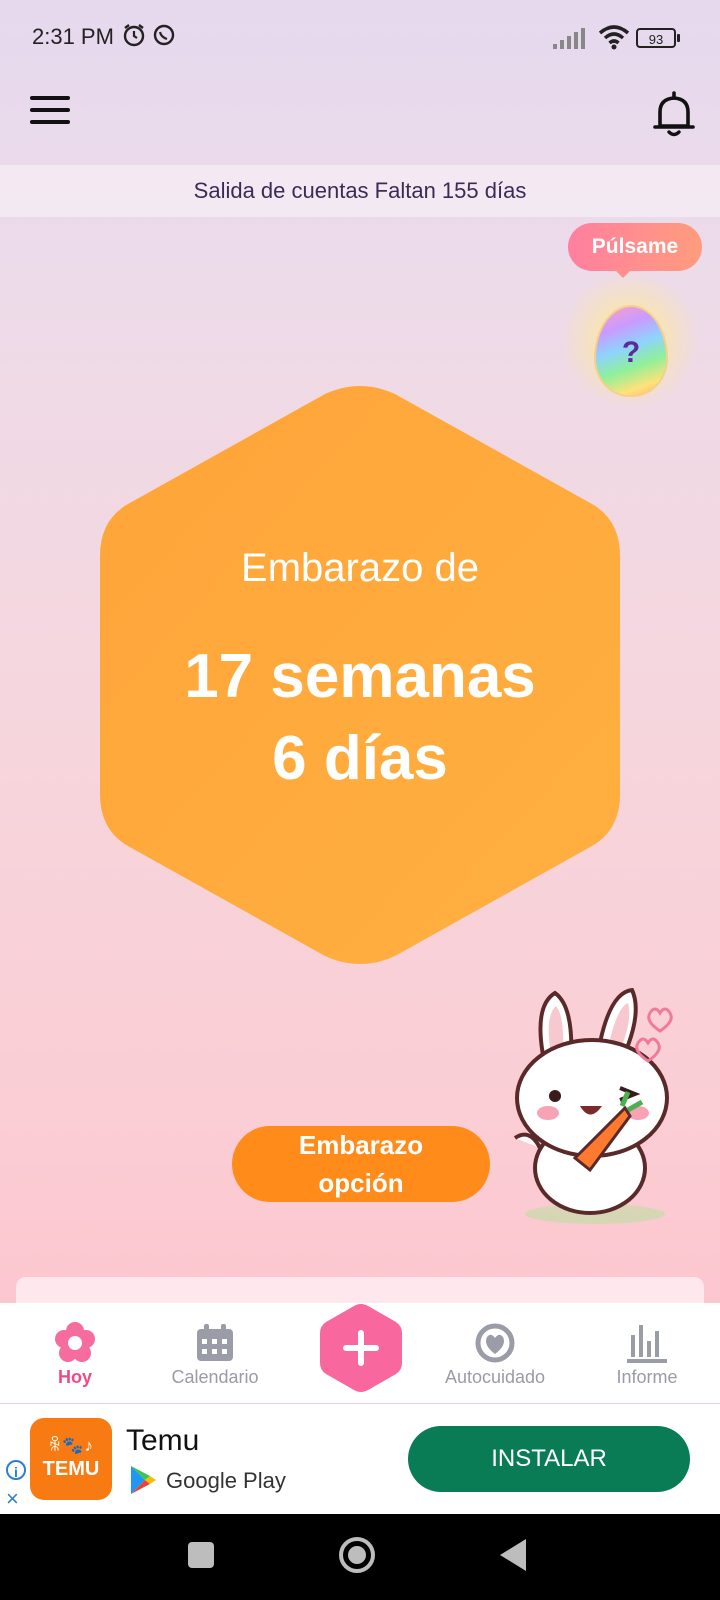 Image resolution: width=720 pixels, height=1600 pixels. I want to click on nav-label-selfcare: Autocuidado, so click(495, 1377).